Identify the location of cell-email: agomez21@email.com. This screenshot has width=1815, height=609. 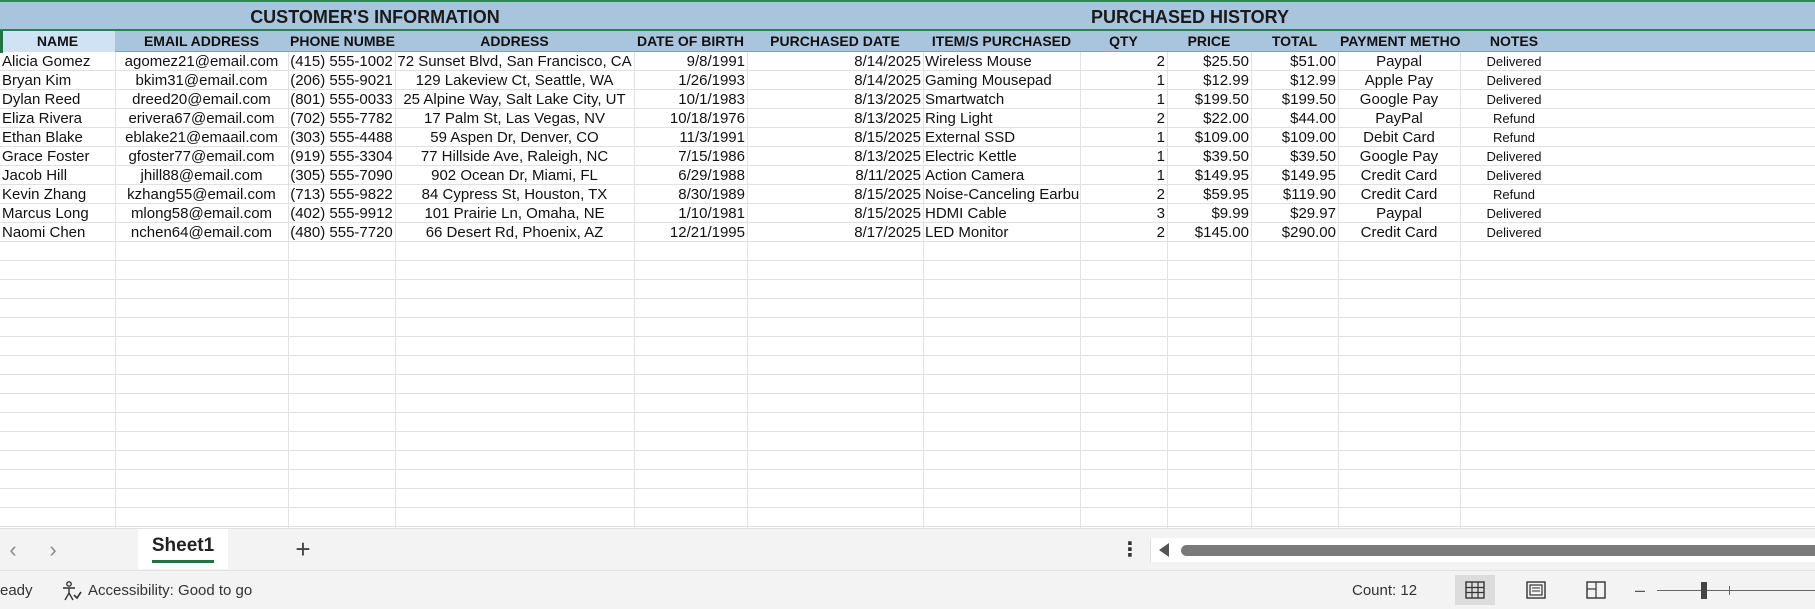
(201, 61).